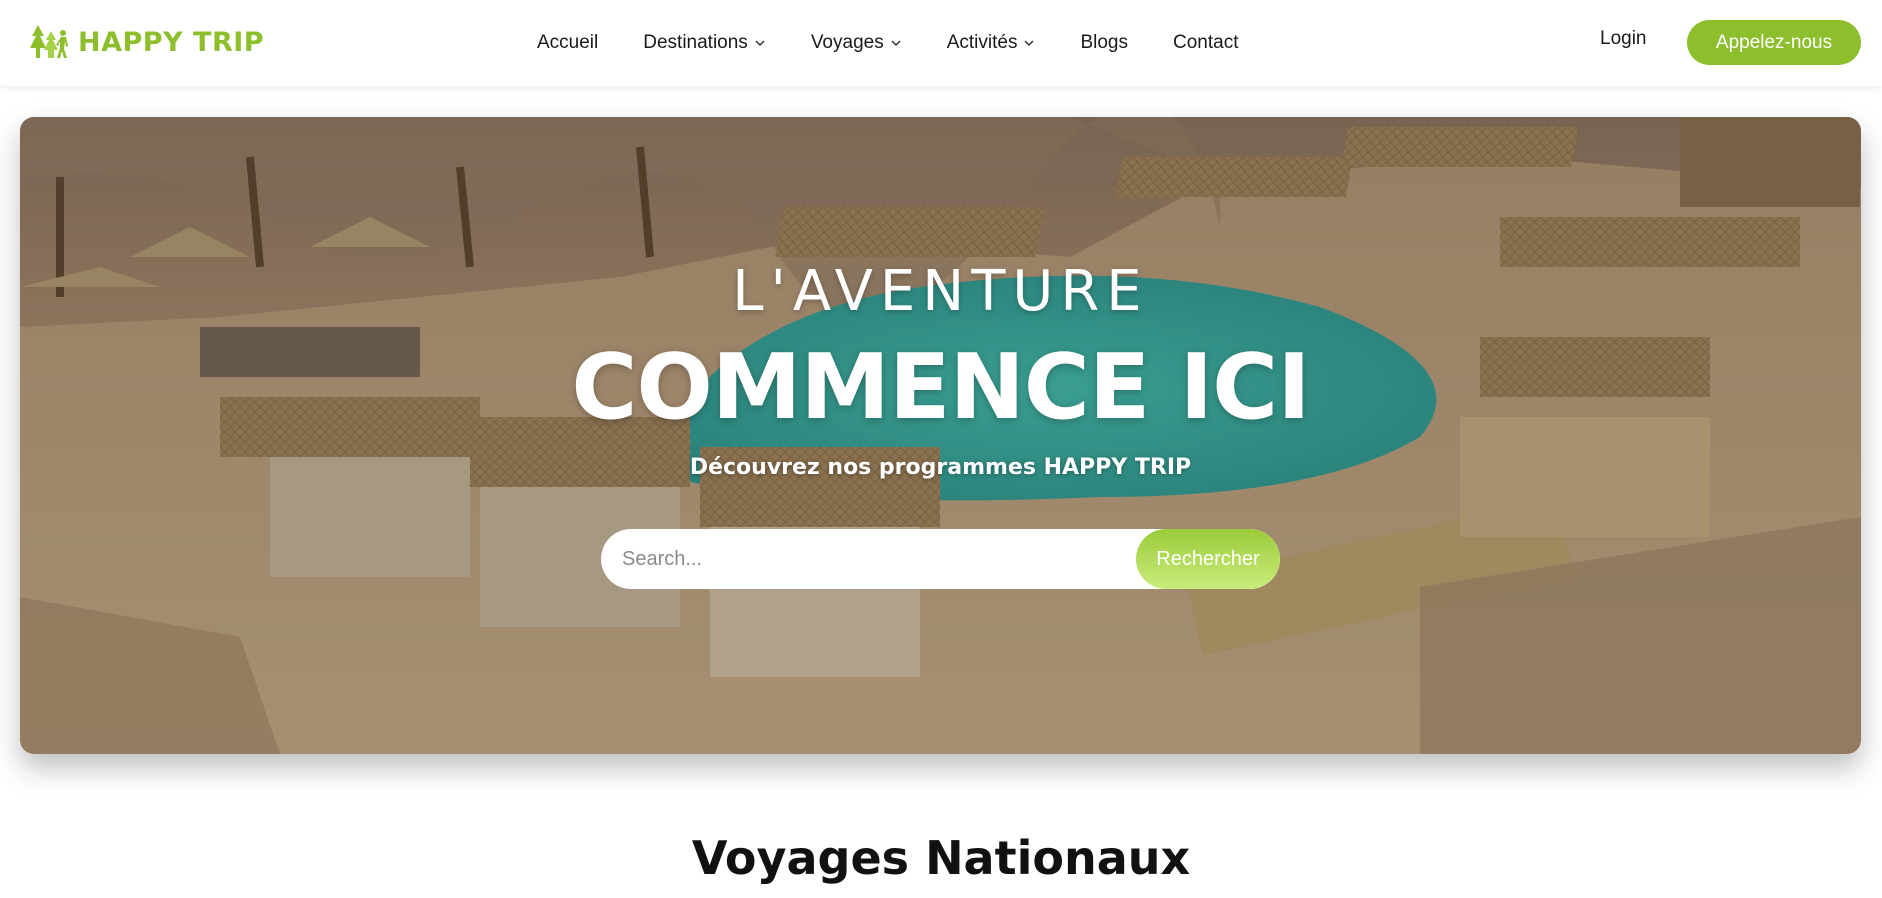 This screenshot has height=898, width=1882. I want to click on login-link: Login, so click(1623, 39).